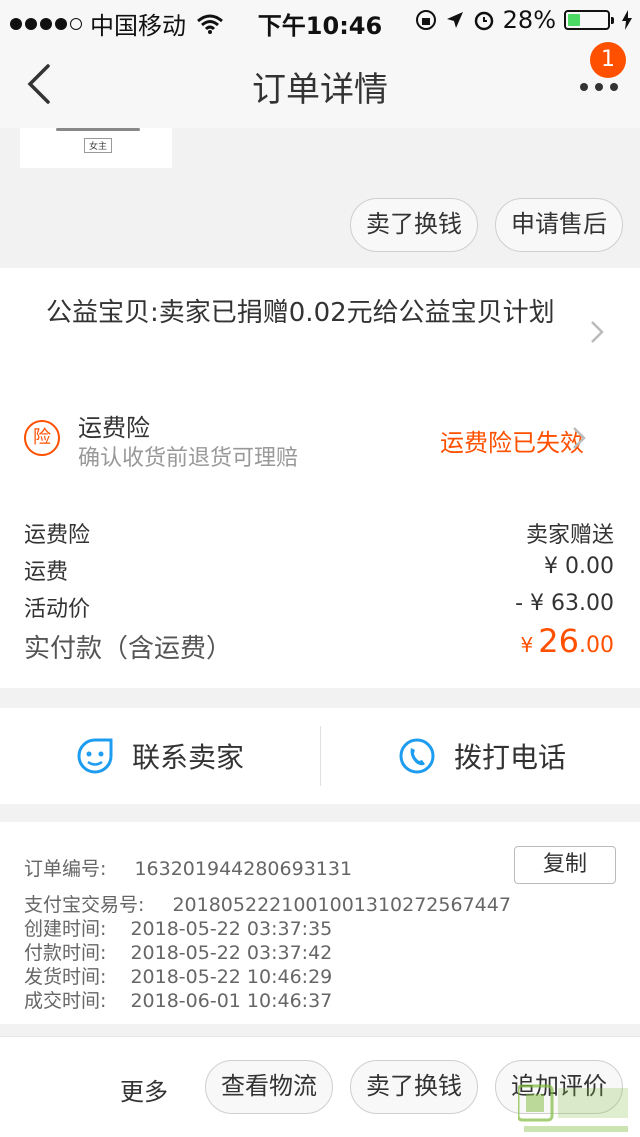 This screenshot has width=640, height=1137. What do you see at coordinates (188, 757) in the screenshot?
I see `contact-seller-label: 联系卖家` at bounding box center [188, 757].